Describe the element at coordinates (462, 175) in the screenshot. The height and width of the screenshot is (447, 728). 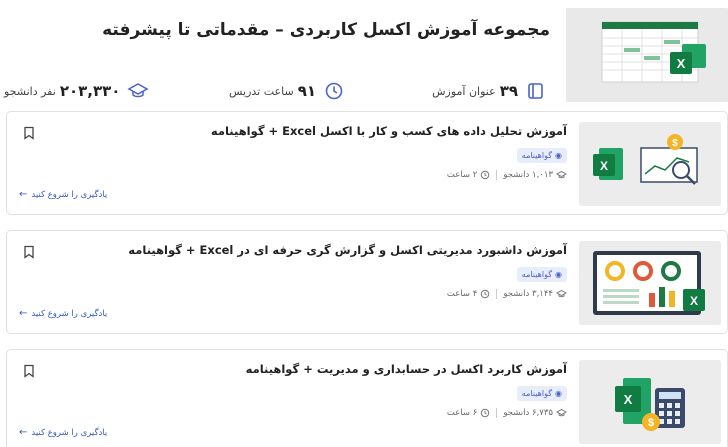
I see `course-hours: ۲ ساعت` at that location.